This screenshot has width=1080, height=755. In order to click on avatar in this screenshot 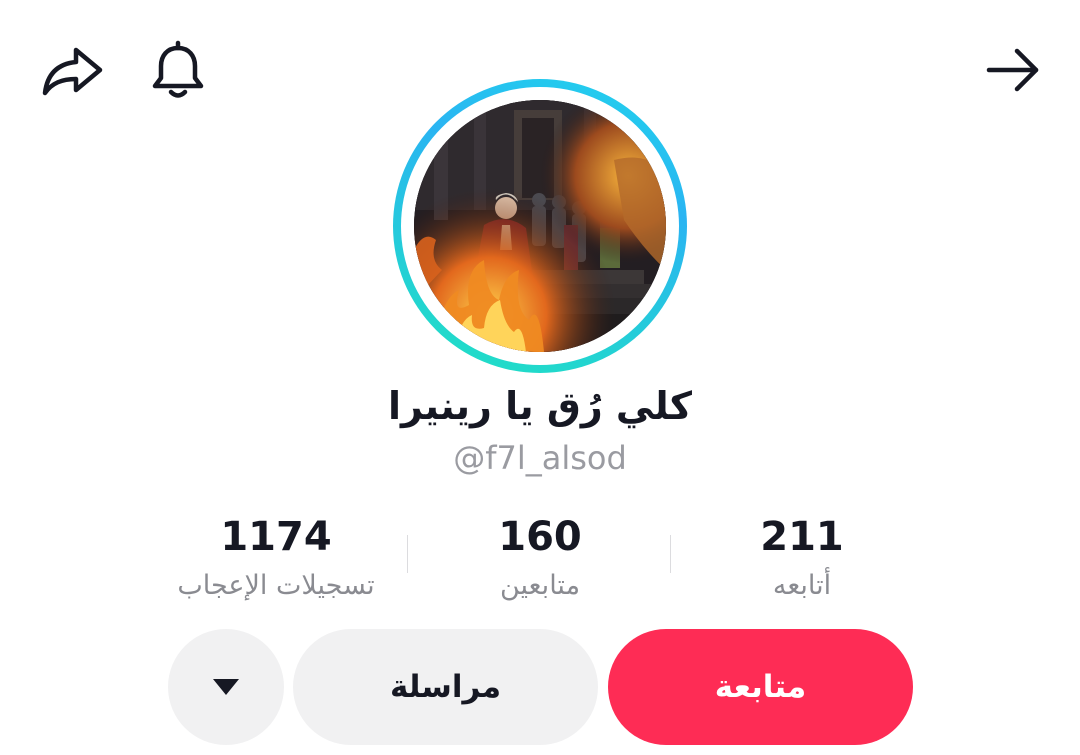, I will do `click(540, 226)`.